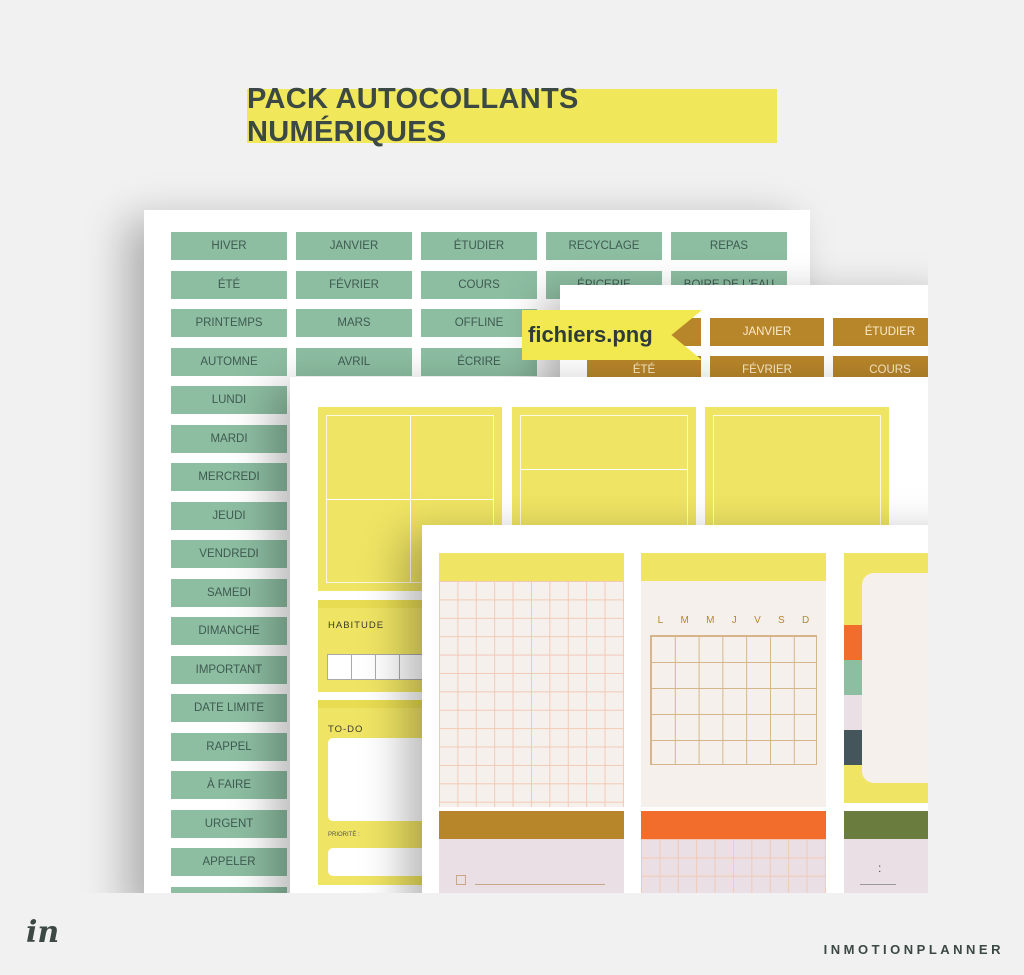 The height and width of the screenshot is (975, 1024). What do you see at coordinates (354, 361) in the screenshot?
I see `sticker: AVRIL` at bounding box center [354, 361].